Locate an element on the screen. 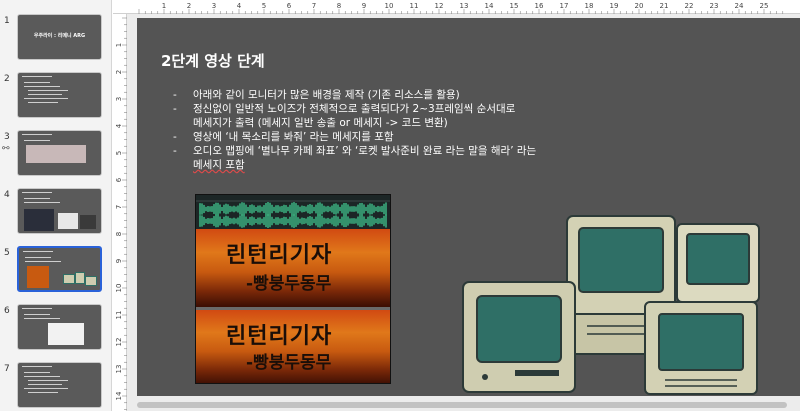 The height and width of the screenshot is (411, 800). bullet-text: 정신없이 일반적 노이즈가 전체적으로 출력되다가 2~3프레임씩 순서대로 is located at coordinates (354, 109).